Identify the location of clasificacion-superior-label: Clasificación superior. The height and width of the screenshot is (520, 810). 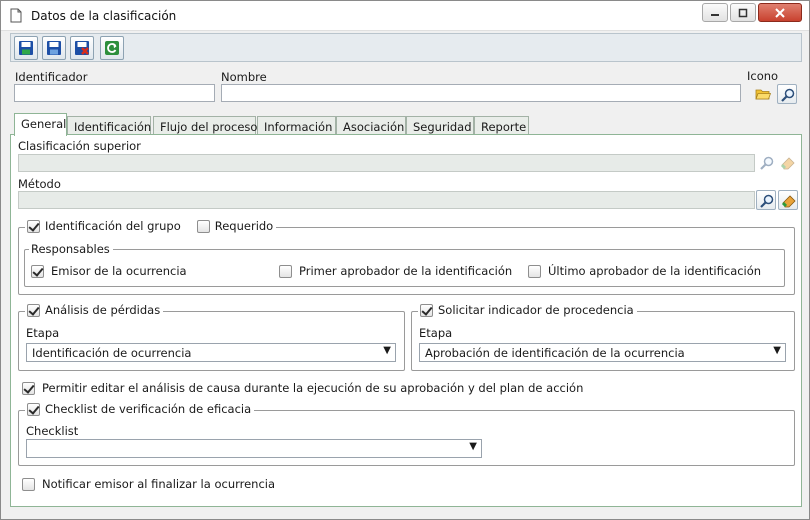
(79, 146).